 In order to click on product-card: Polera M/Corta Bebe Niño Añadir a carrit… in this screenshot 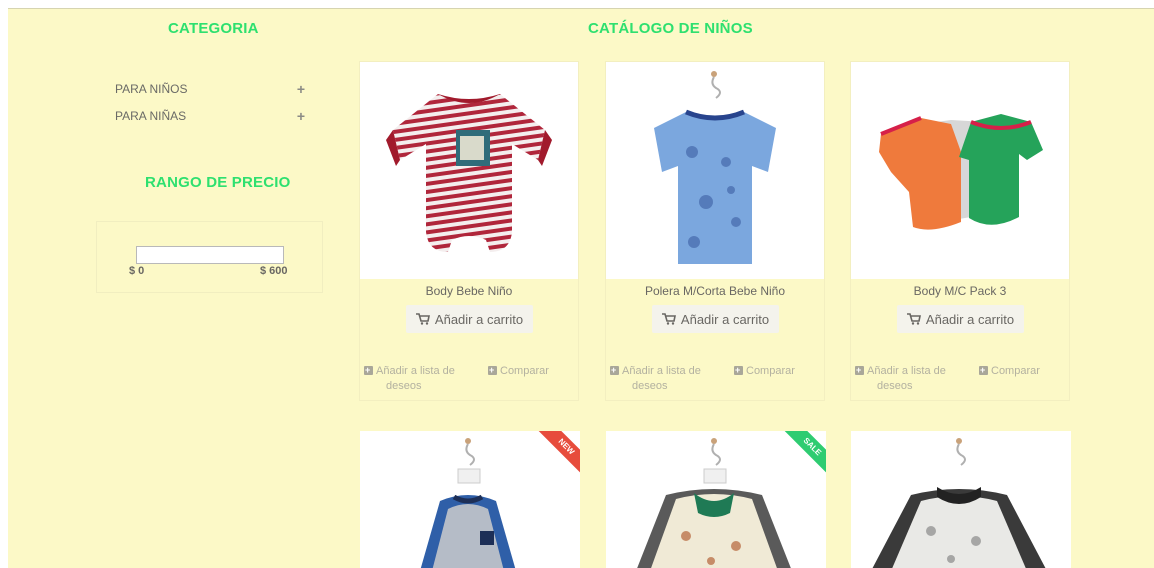, I will do `click(715, 231)`.